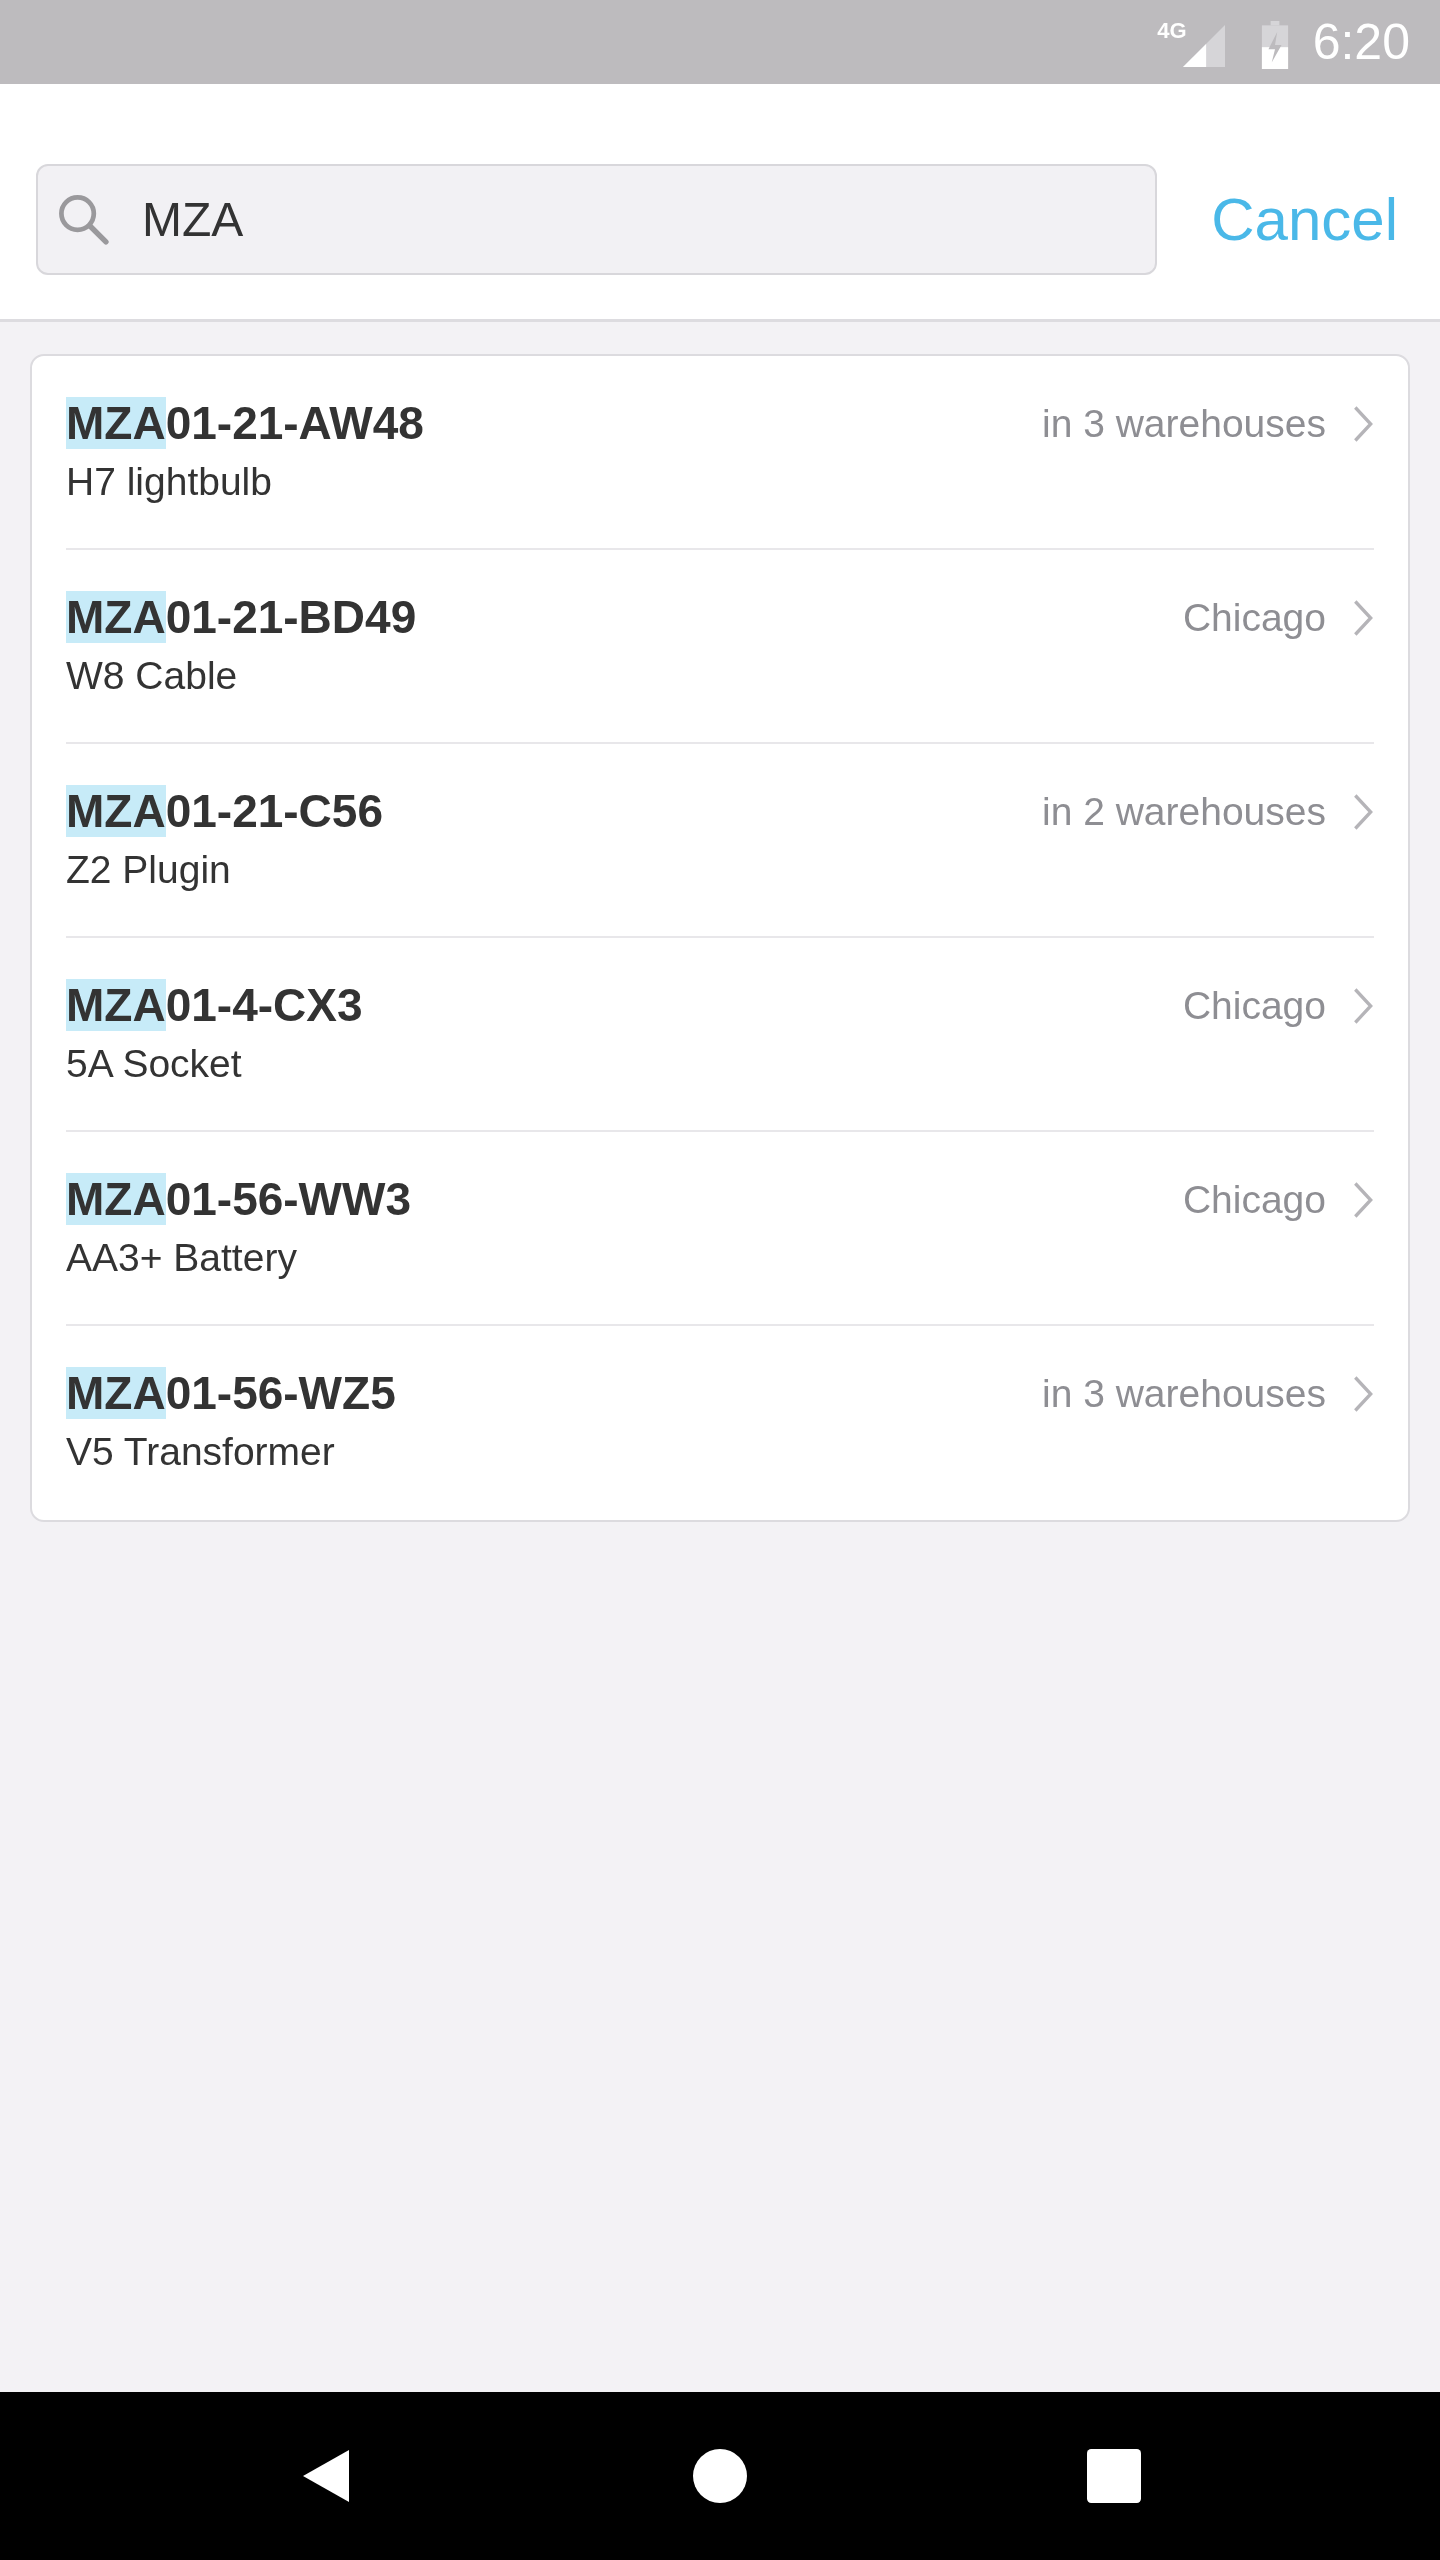  I want to click on item-location: in 2 warehouses, so click(1184, 812).